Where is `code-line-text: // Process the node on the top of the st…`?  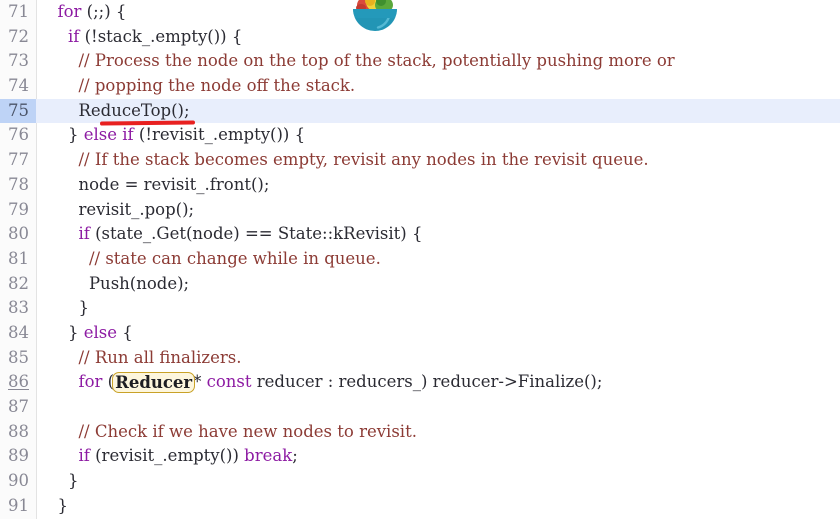 code-line-text: // Process the node on the top of the st… is located at coordinates (361, 61).